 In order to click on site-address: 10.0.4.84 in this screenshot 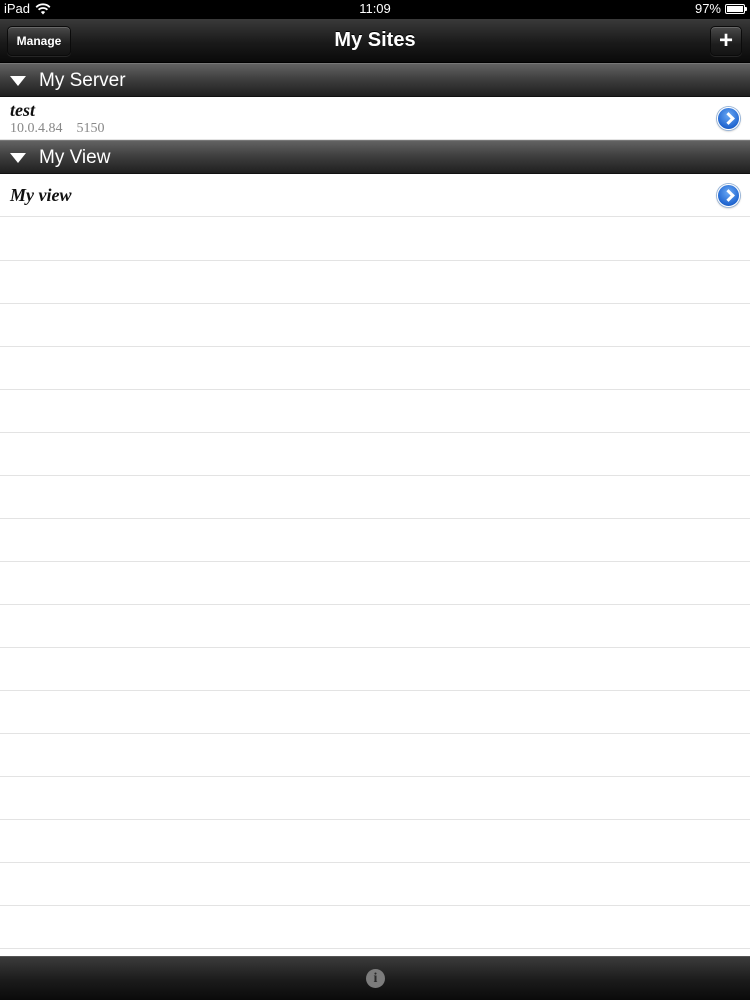, I will do `click(36, 128)`.